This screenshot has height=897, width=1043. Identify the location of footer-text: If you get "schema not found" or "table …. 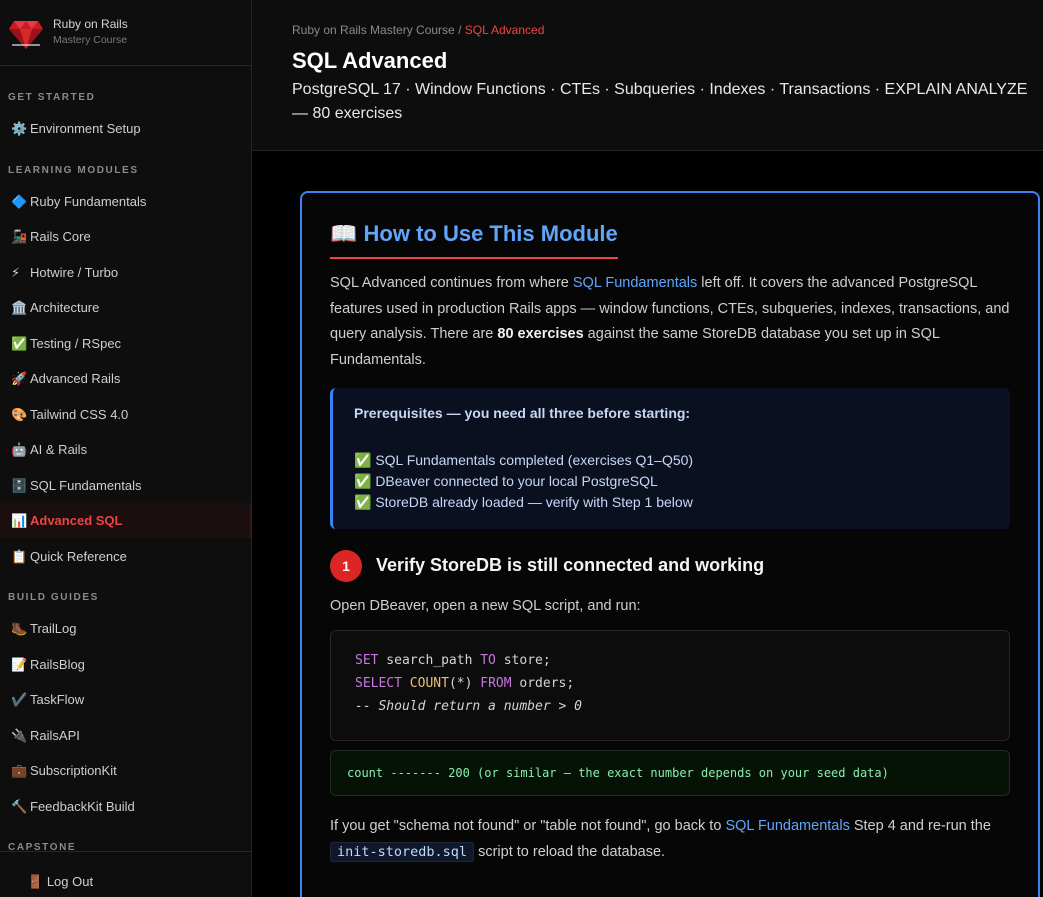
(528, 826).